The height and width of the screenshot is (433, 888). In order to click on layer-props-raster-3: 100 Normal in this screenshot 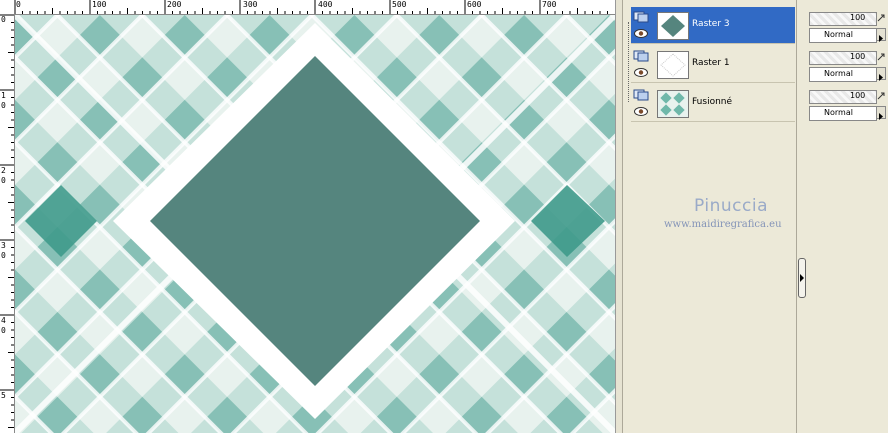, I will do `click(847, 22)`.